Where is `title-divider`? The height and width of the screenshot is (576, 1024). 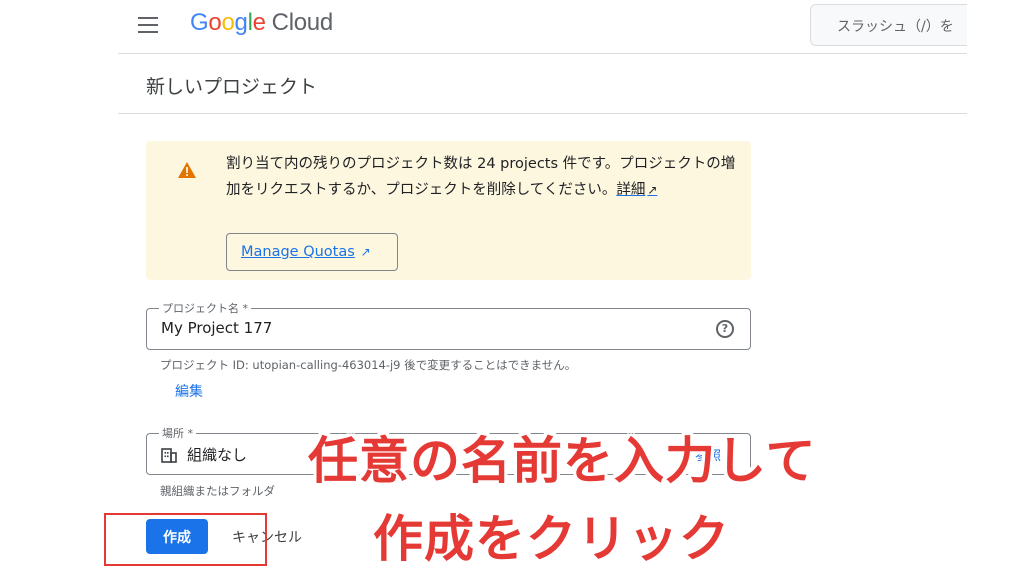
title-divider is located at coordinates (542, 113).